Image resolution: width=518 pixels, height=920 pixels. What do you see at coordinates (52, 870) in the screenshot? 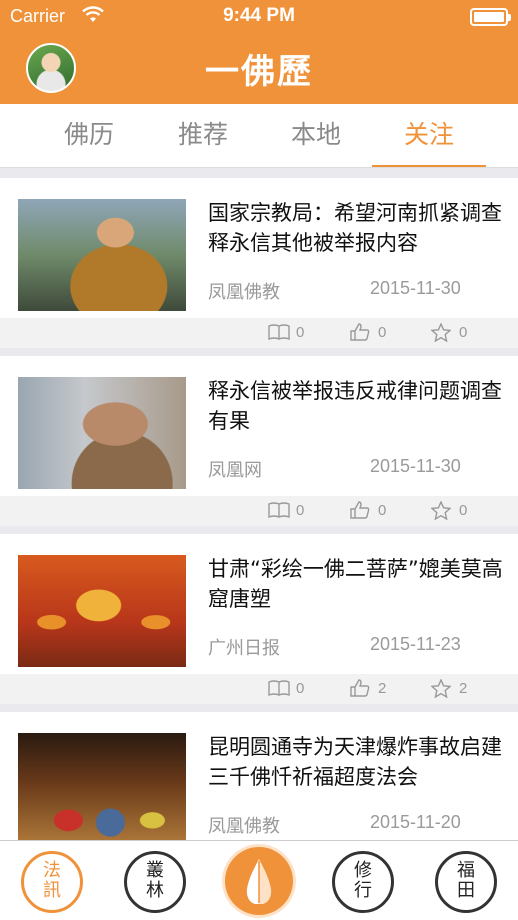
I see `seal-char: 法` at bounding box center [52, 870].